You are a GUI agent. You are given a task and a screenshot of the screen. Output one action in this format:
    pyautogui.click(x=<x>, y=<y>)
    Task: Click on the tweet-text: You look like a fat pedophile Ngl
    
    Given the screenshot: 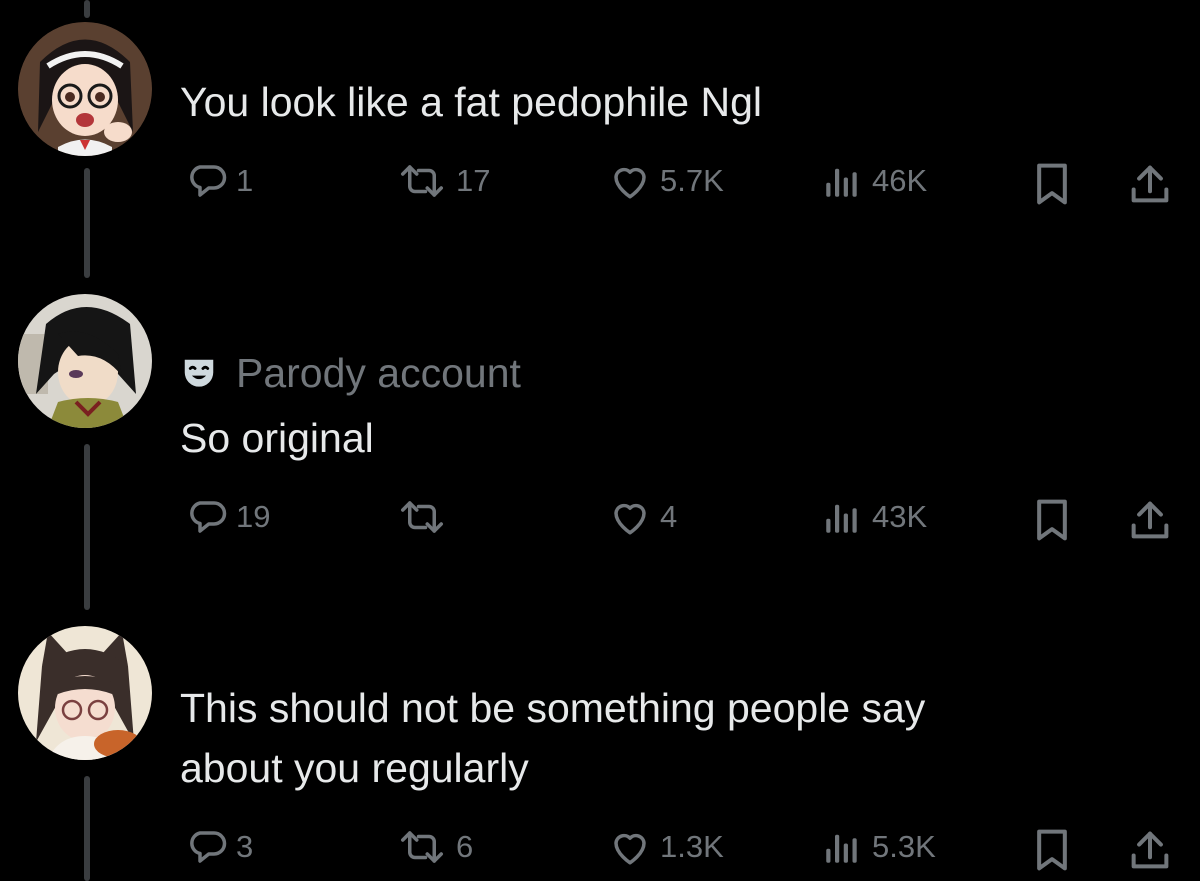 What is the action you would take?
    pyautogui.click(x=471, y=102)
    